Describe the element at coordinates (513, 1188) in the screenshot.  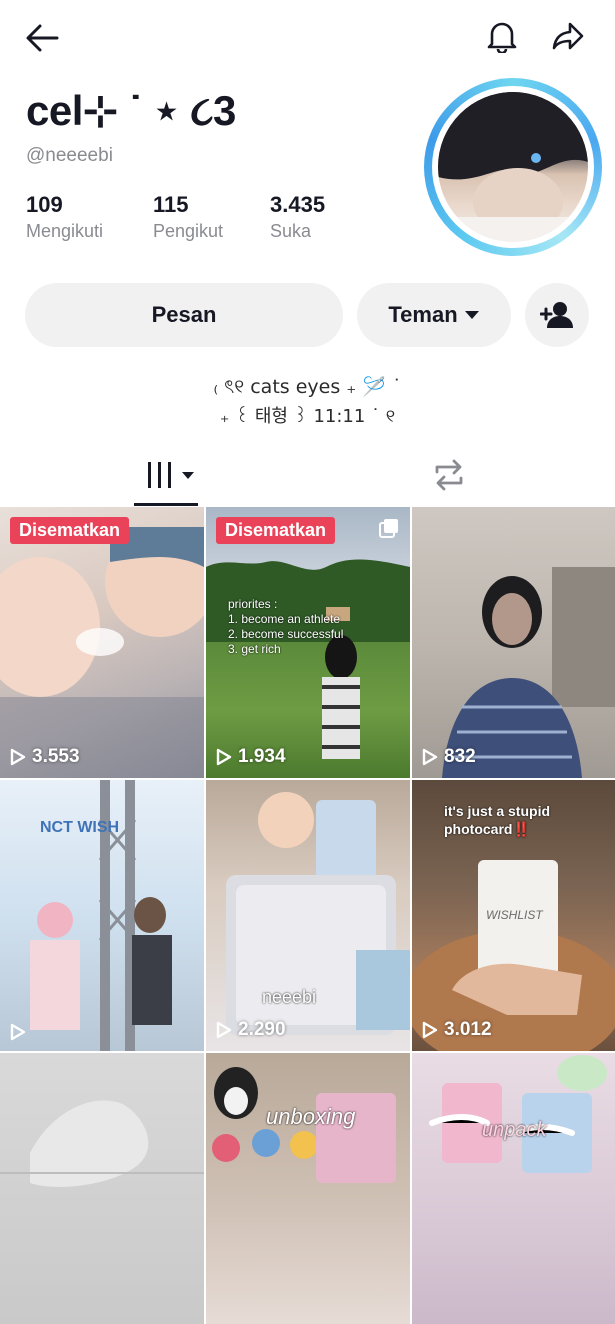
I see `video-thumbnail: unpack` at that location.